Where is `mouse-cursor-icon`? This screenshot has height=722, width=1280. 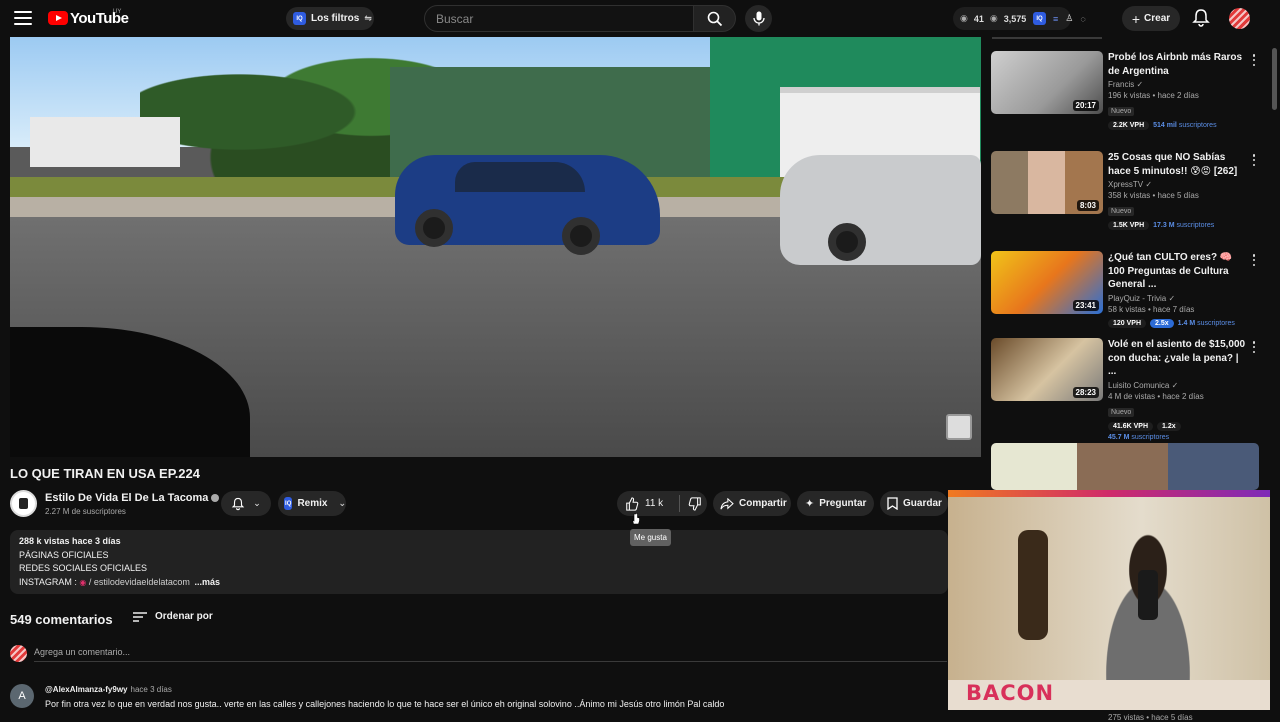 mouse-cursor-icon is located at coordinates (636, 519).